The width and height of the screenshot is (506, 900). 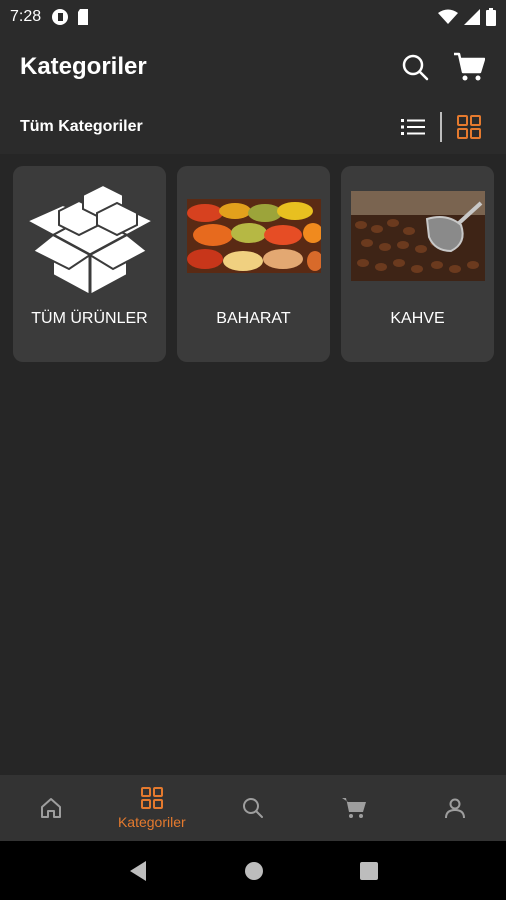 I want to click on user-icon, so click(x=455, y=808).